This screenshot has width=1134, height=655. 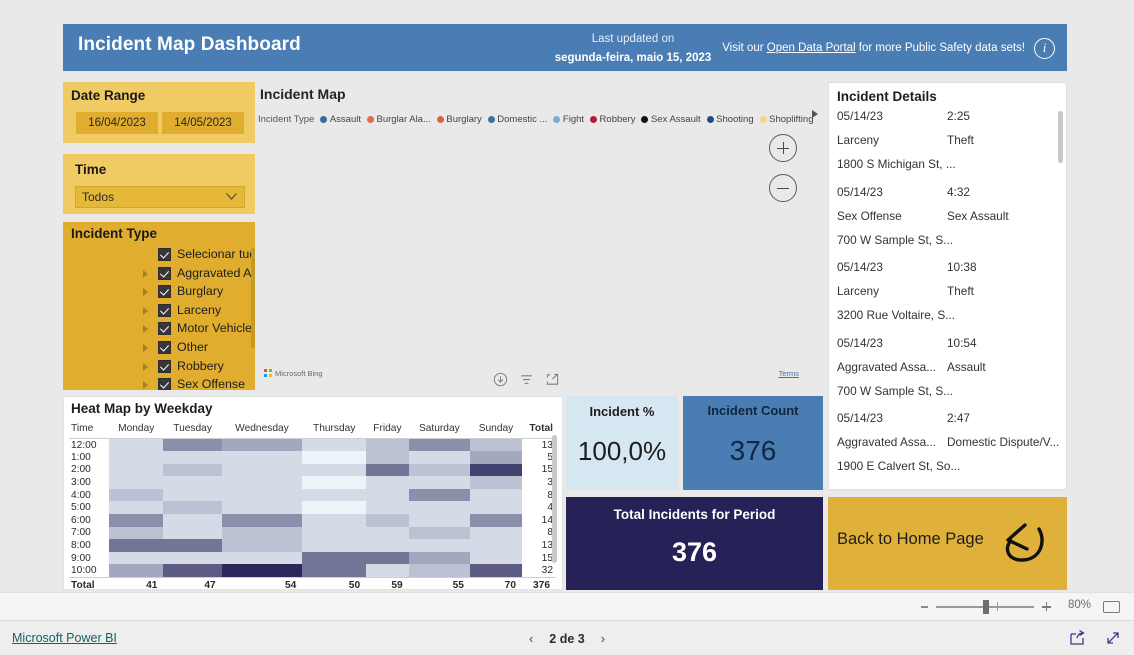 I want to click on heat-map-row: 1:00 5, so click(x=312, y=457).